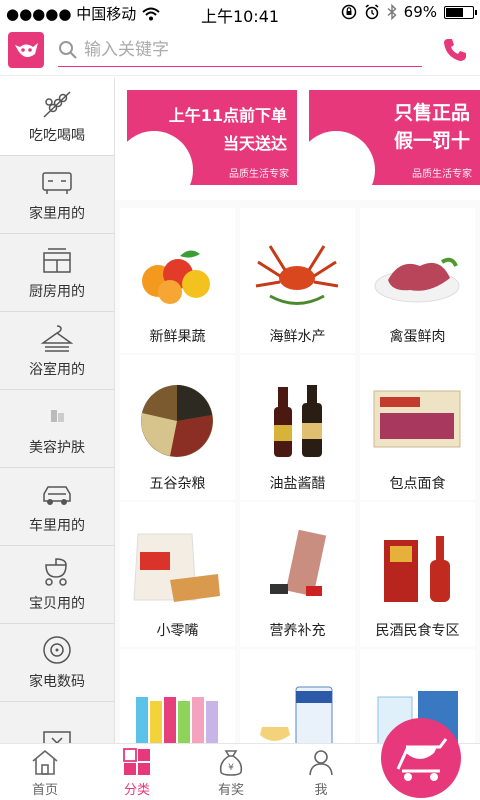 This screenshot has width=480, height=800. Describe the element at coordinates (57, 429) in the screenshot. I see `sidebar-item-beauty: 美容护肤` at that location.